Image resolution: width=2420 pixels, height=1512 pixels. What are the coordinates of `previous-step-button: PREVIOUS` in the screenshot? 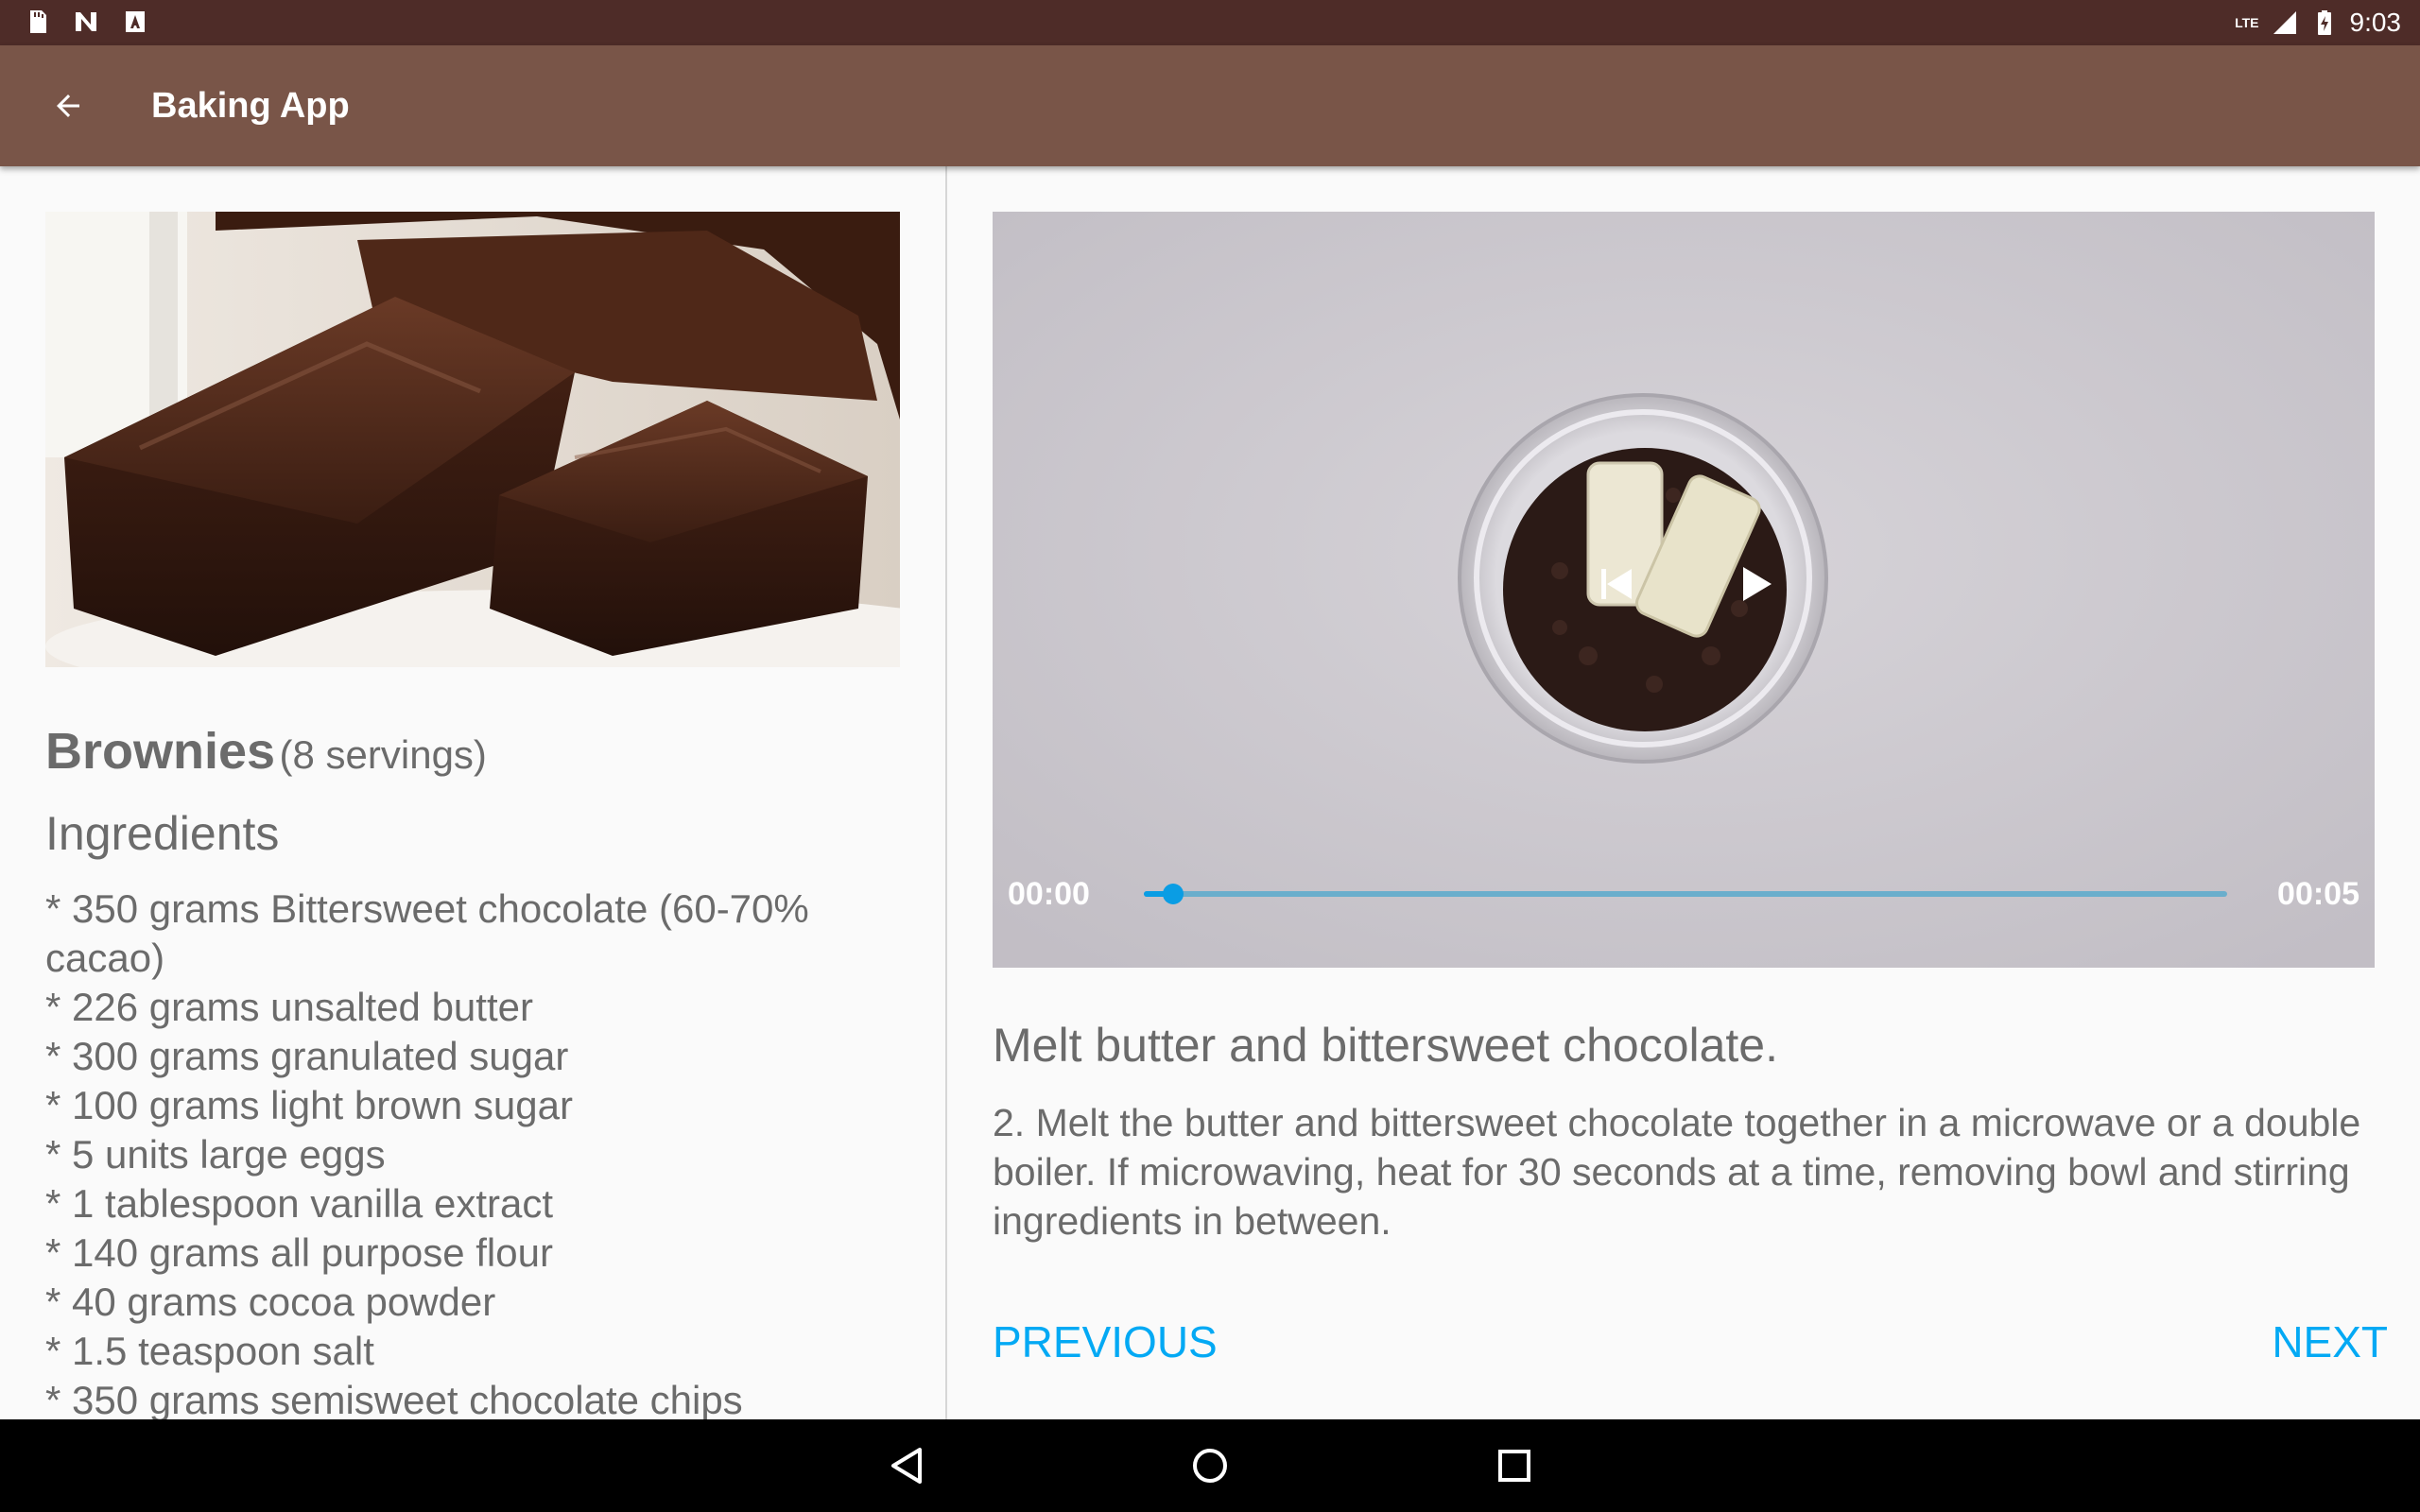 It's located at (1105, 1341).